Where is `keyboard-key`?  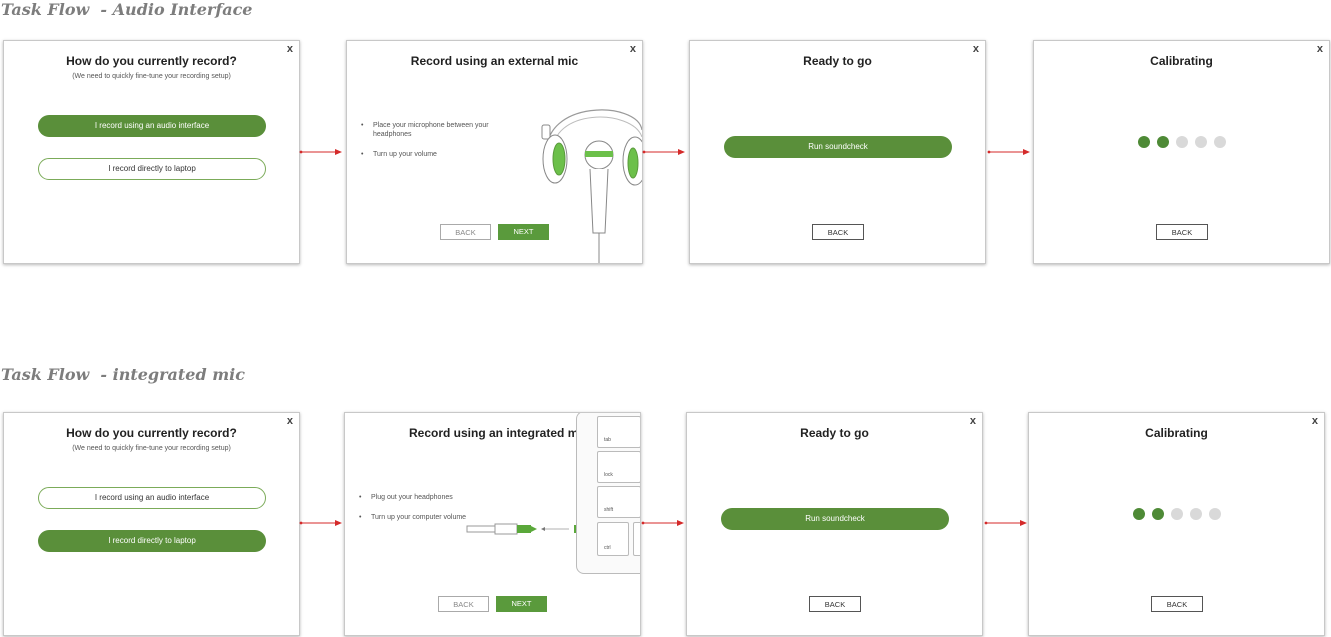
keyboard-key is located at coordinates (636, 539).